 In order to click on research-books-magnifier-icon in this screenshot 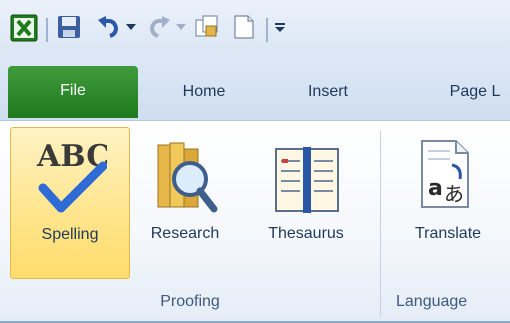, I will do `click(187, 177)`.